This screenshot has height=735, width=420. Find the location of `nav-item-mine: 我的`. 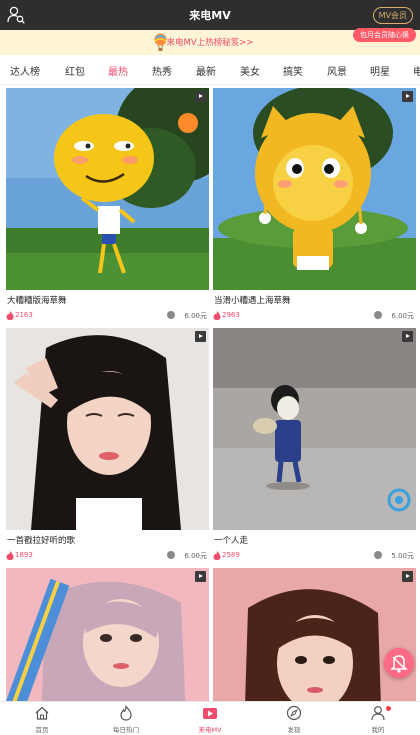

nav-item-mine: 我的 is located at coordinates (378, 718).